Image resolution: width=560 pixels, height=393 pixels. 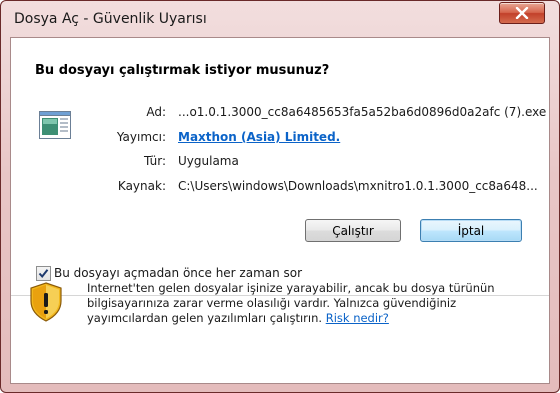 What do you see at coordinates (154, 161) in the screenshot?
I see `type-label: Tür:` at bounding box center [154, 161].